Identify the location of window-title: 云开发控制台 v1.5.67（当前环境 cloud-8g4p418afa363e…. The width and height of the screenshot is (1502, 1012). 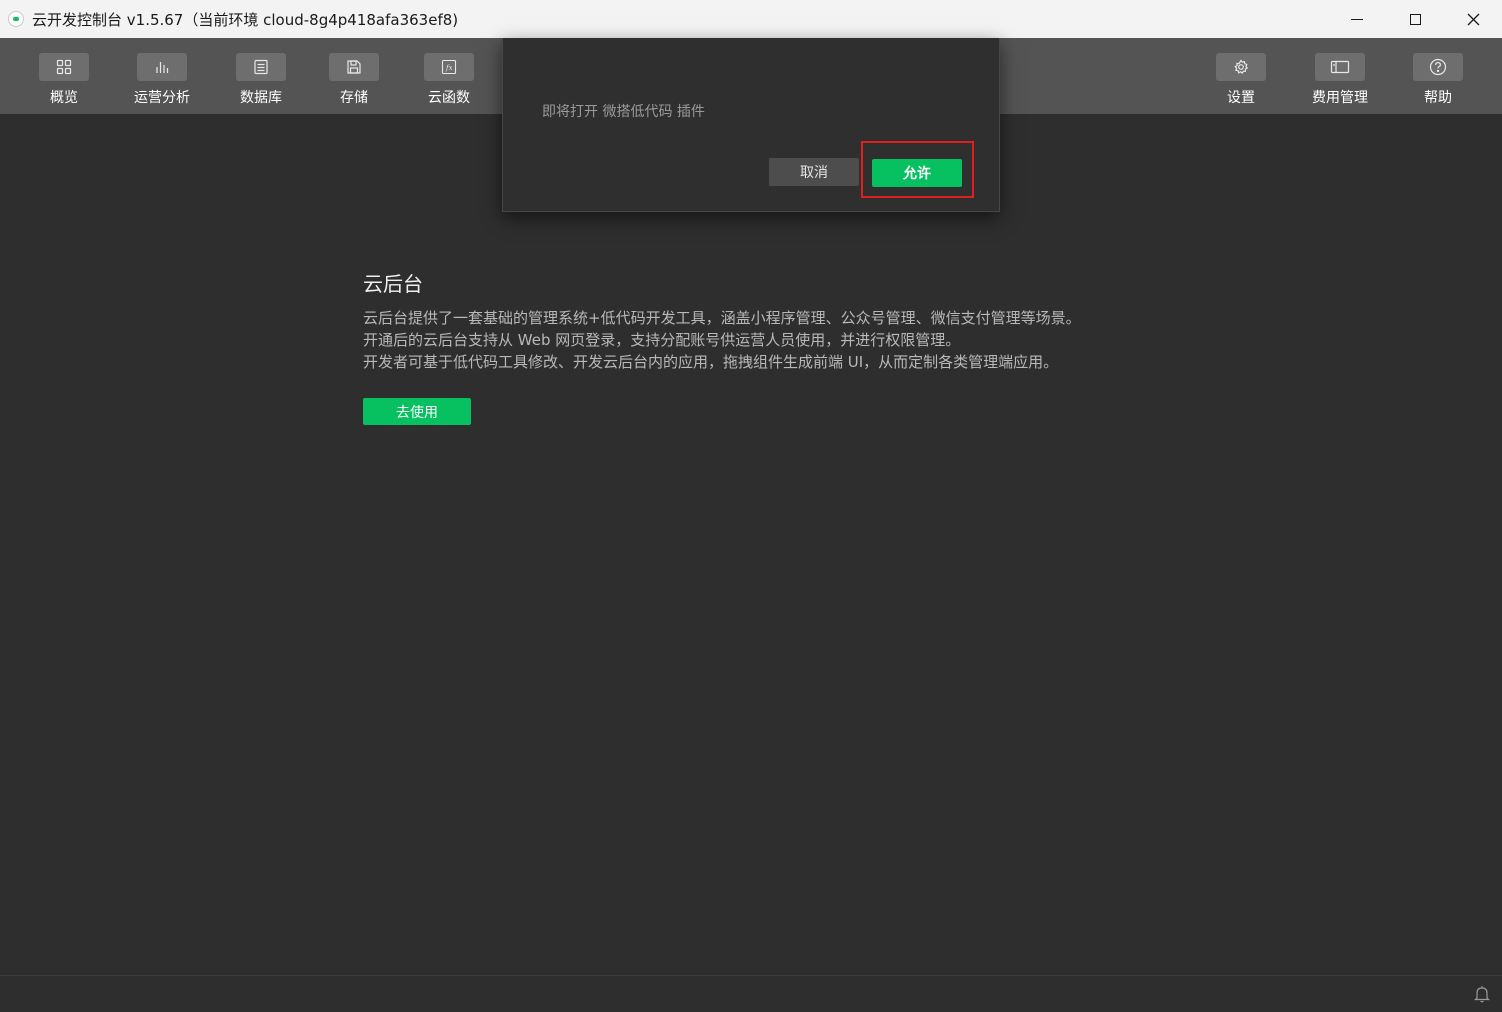
(245, 19).